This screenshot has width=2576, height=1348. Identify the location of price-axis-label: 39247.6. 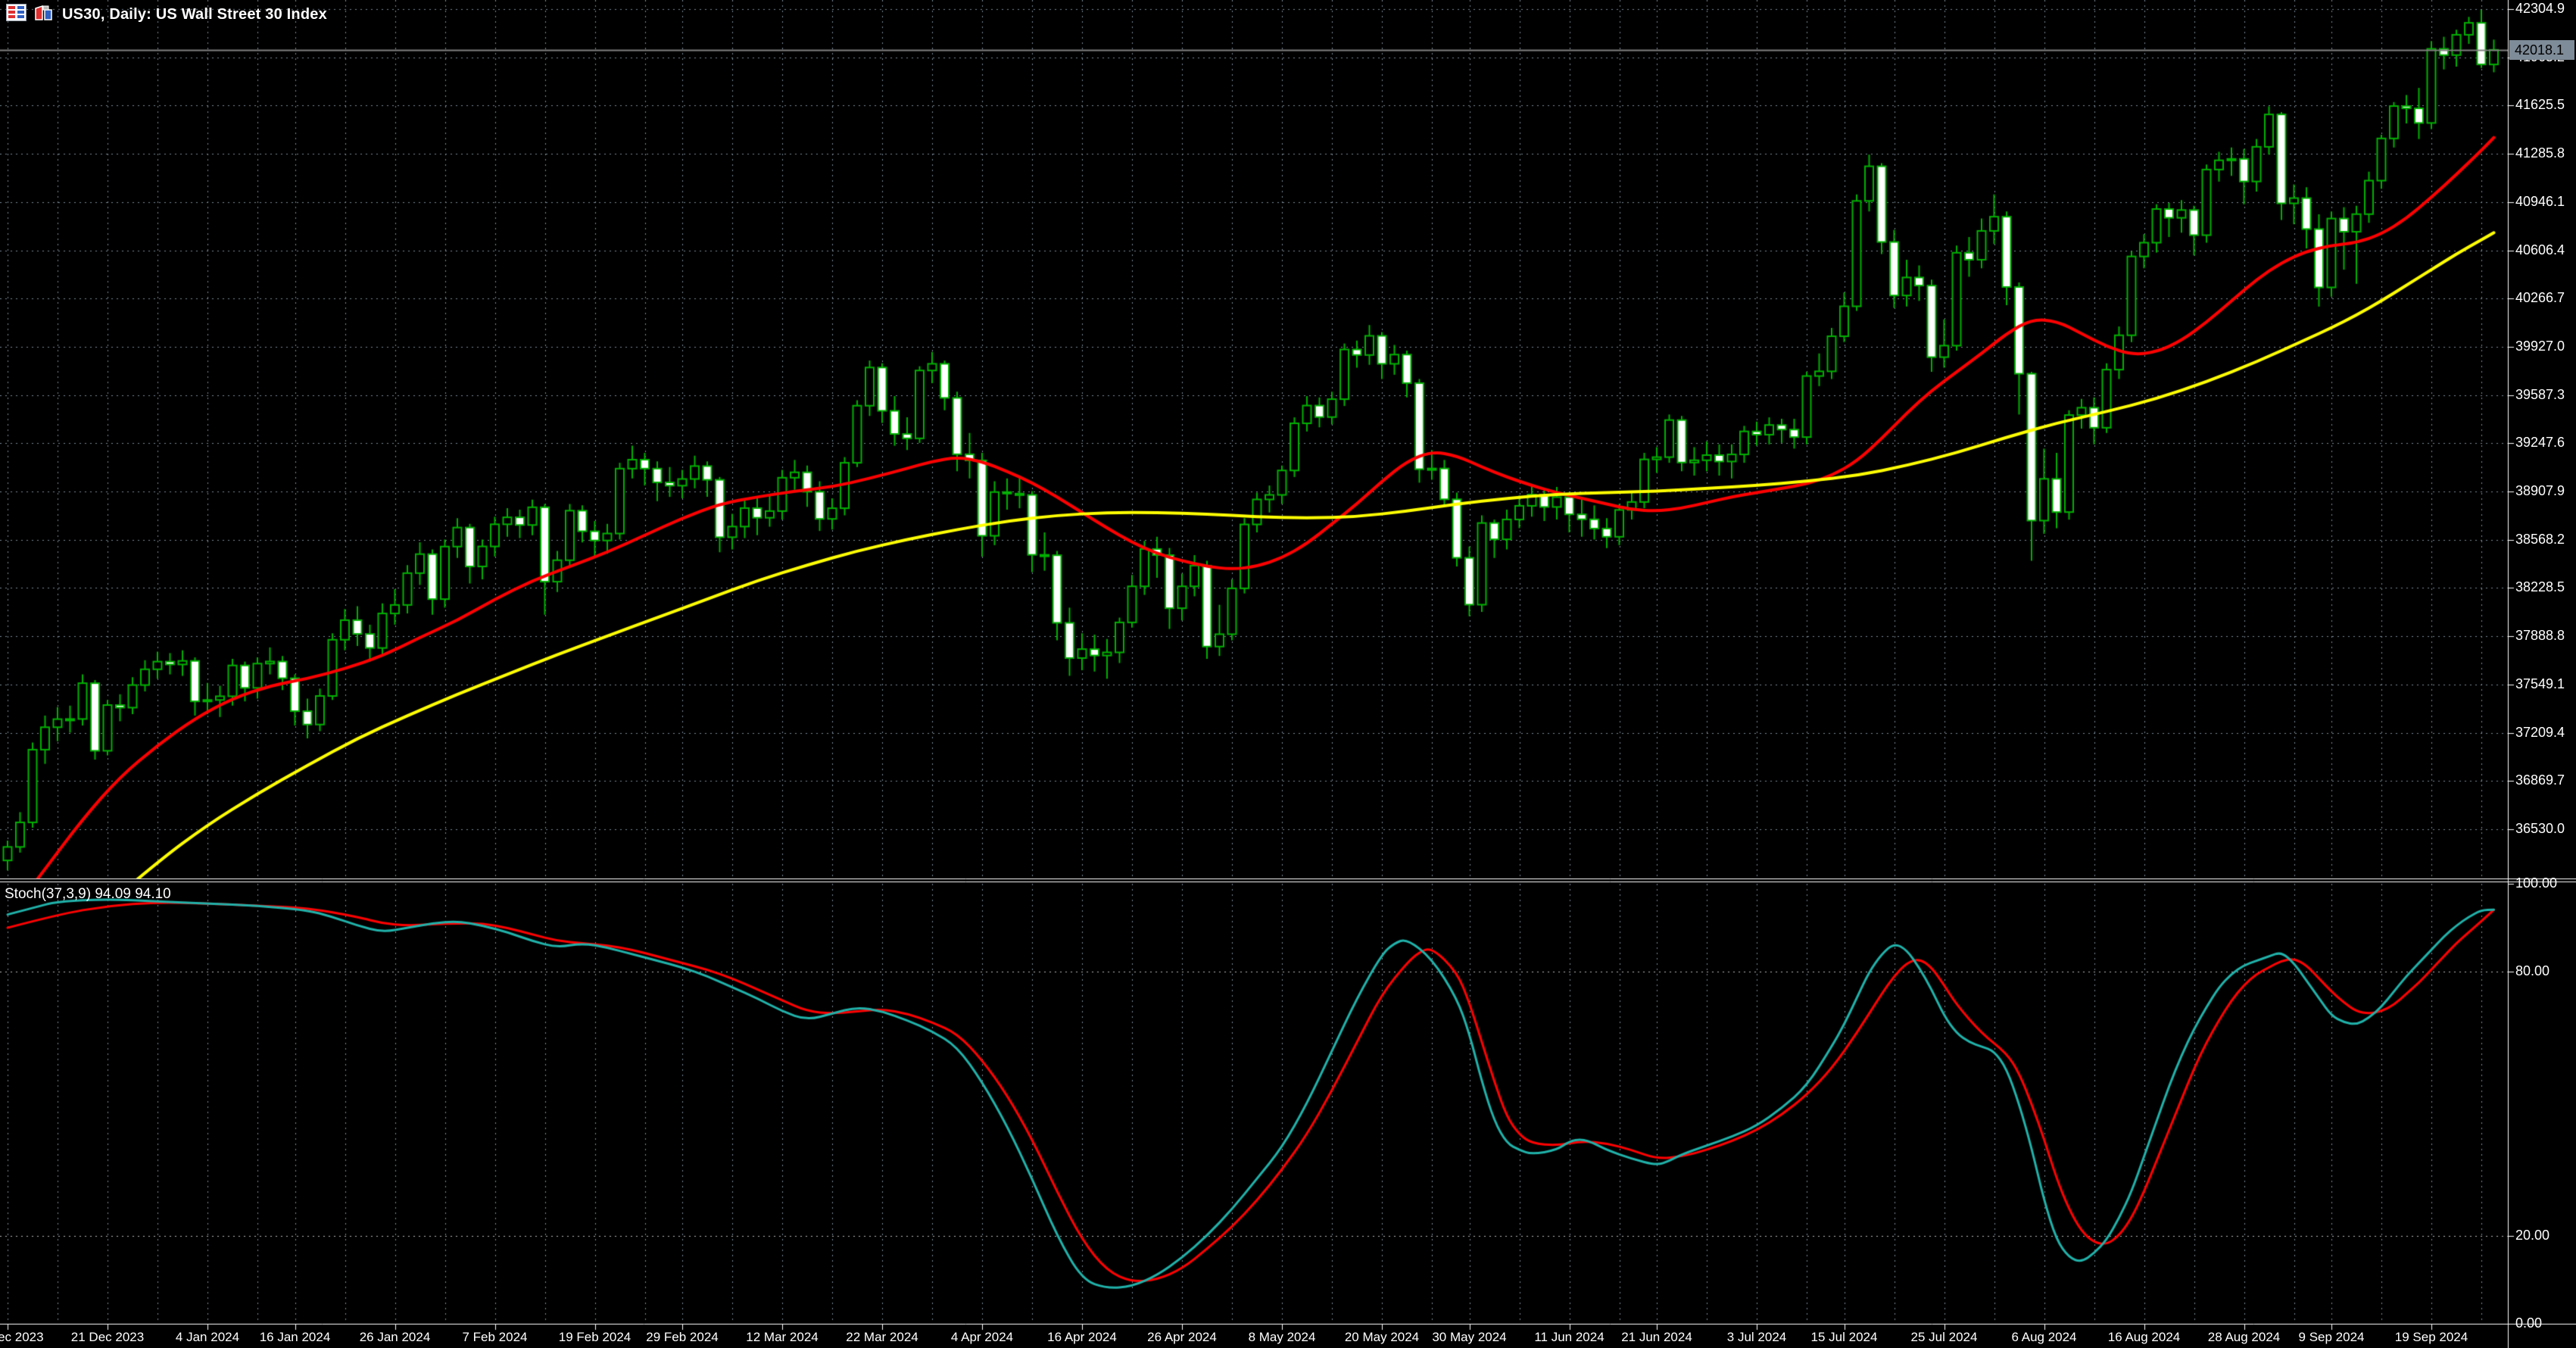
(2540, 443).